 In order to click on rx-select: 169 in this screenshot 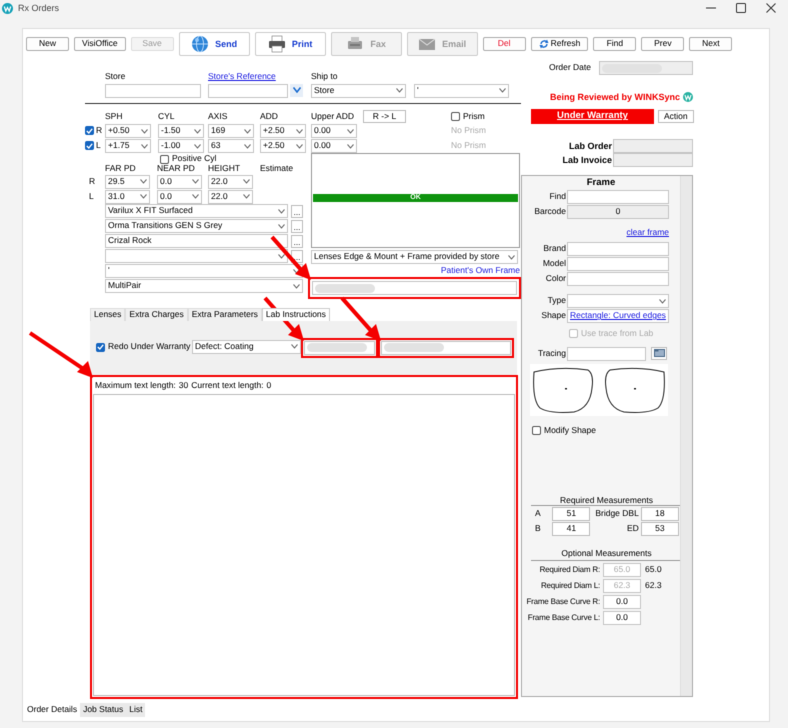, I will do `click(231, 131)`.